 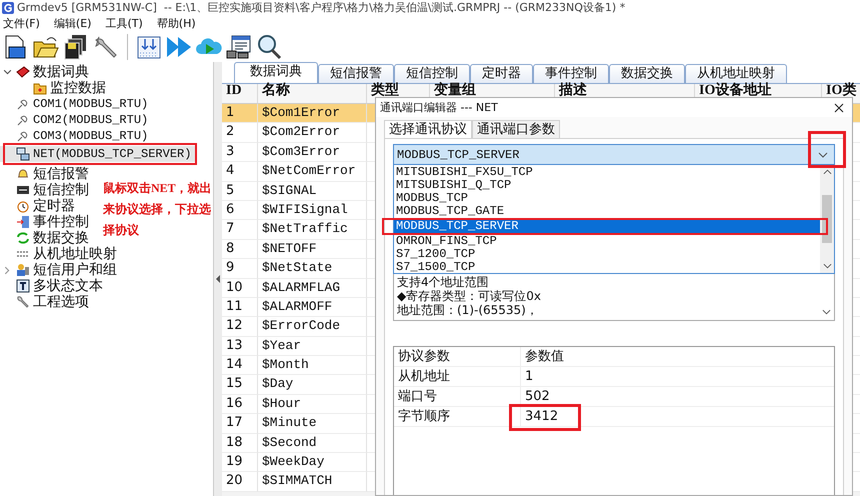 I want to click on protocol-dropdown: MODBUS_TCP_SERVER, so click(x=614, y=154).